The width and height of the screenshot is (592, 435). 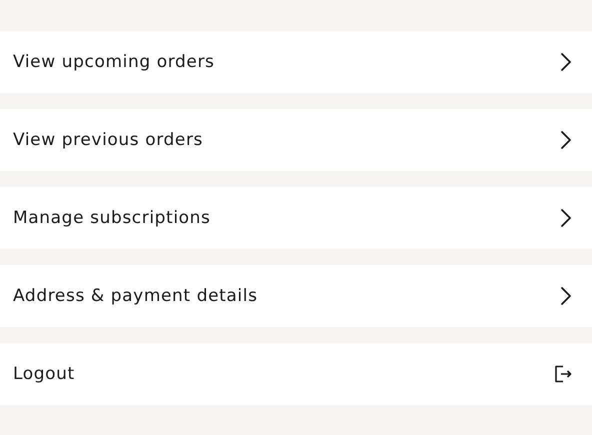 What do you see at coordinates (296, 62) in the screenshot?
I see `menu-item: View upcoming orders` at bounding box center [296, 62].